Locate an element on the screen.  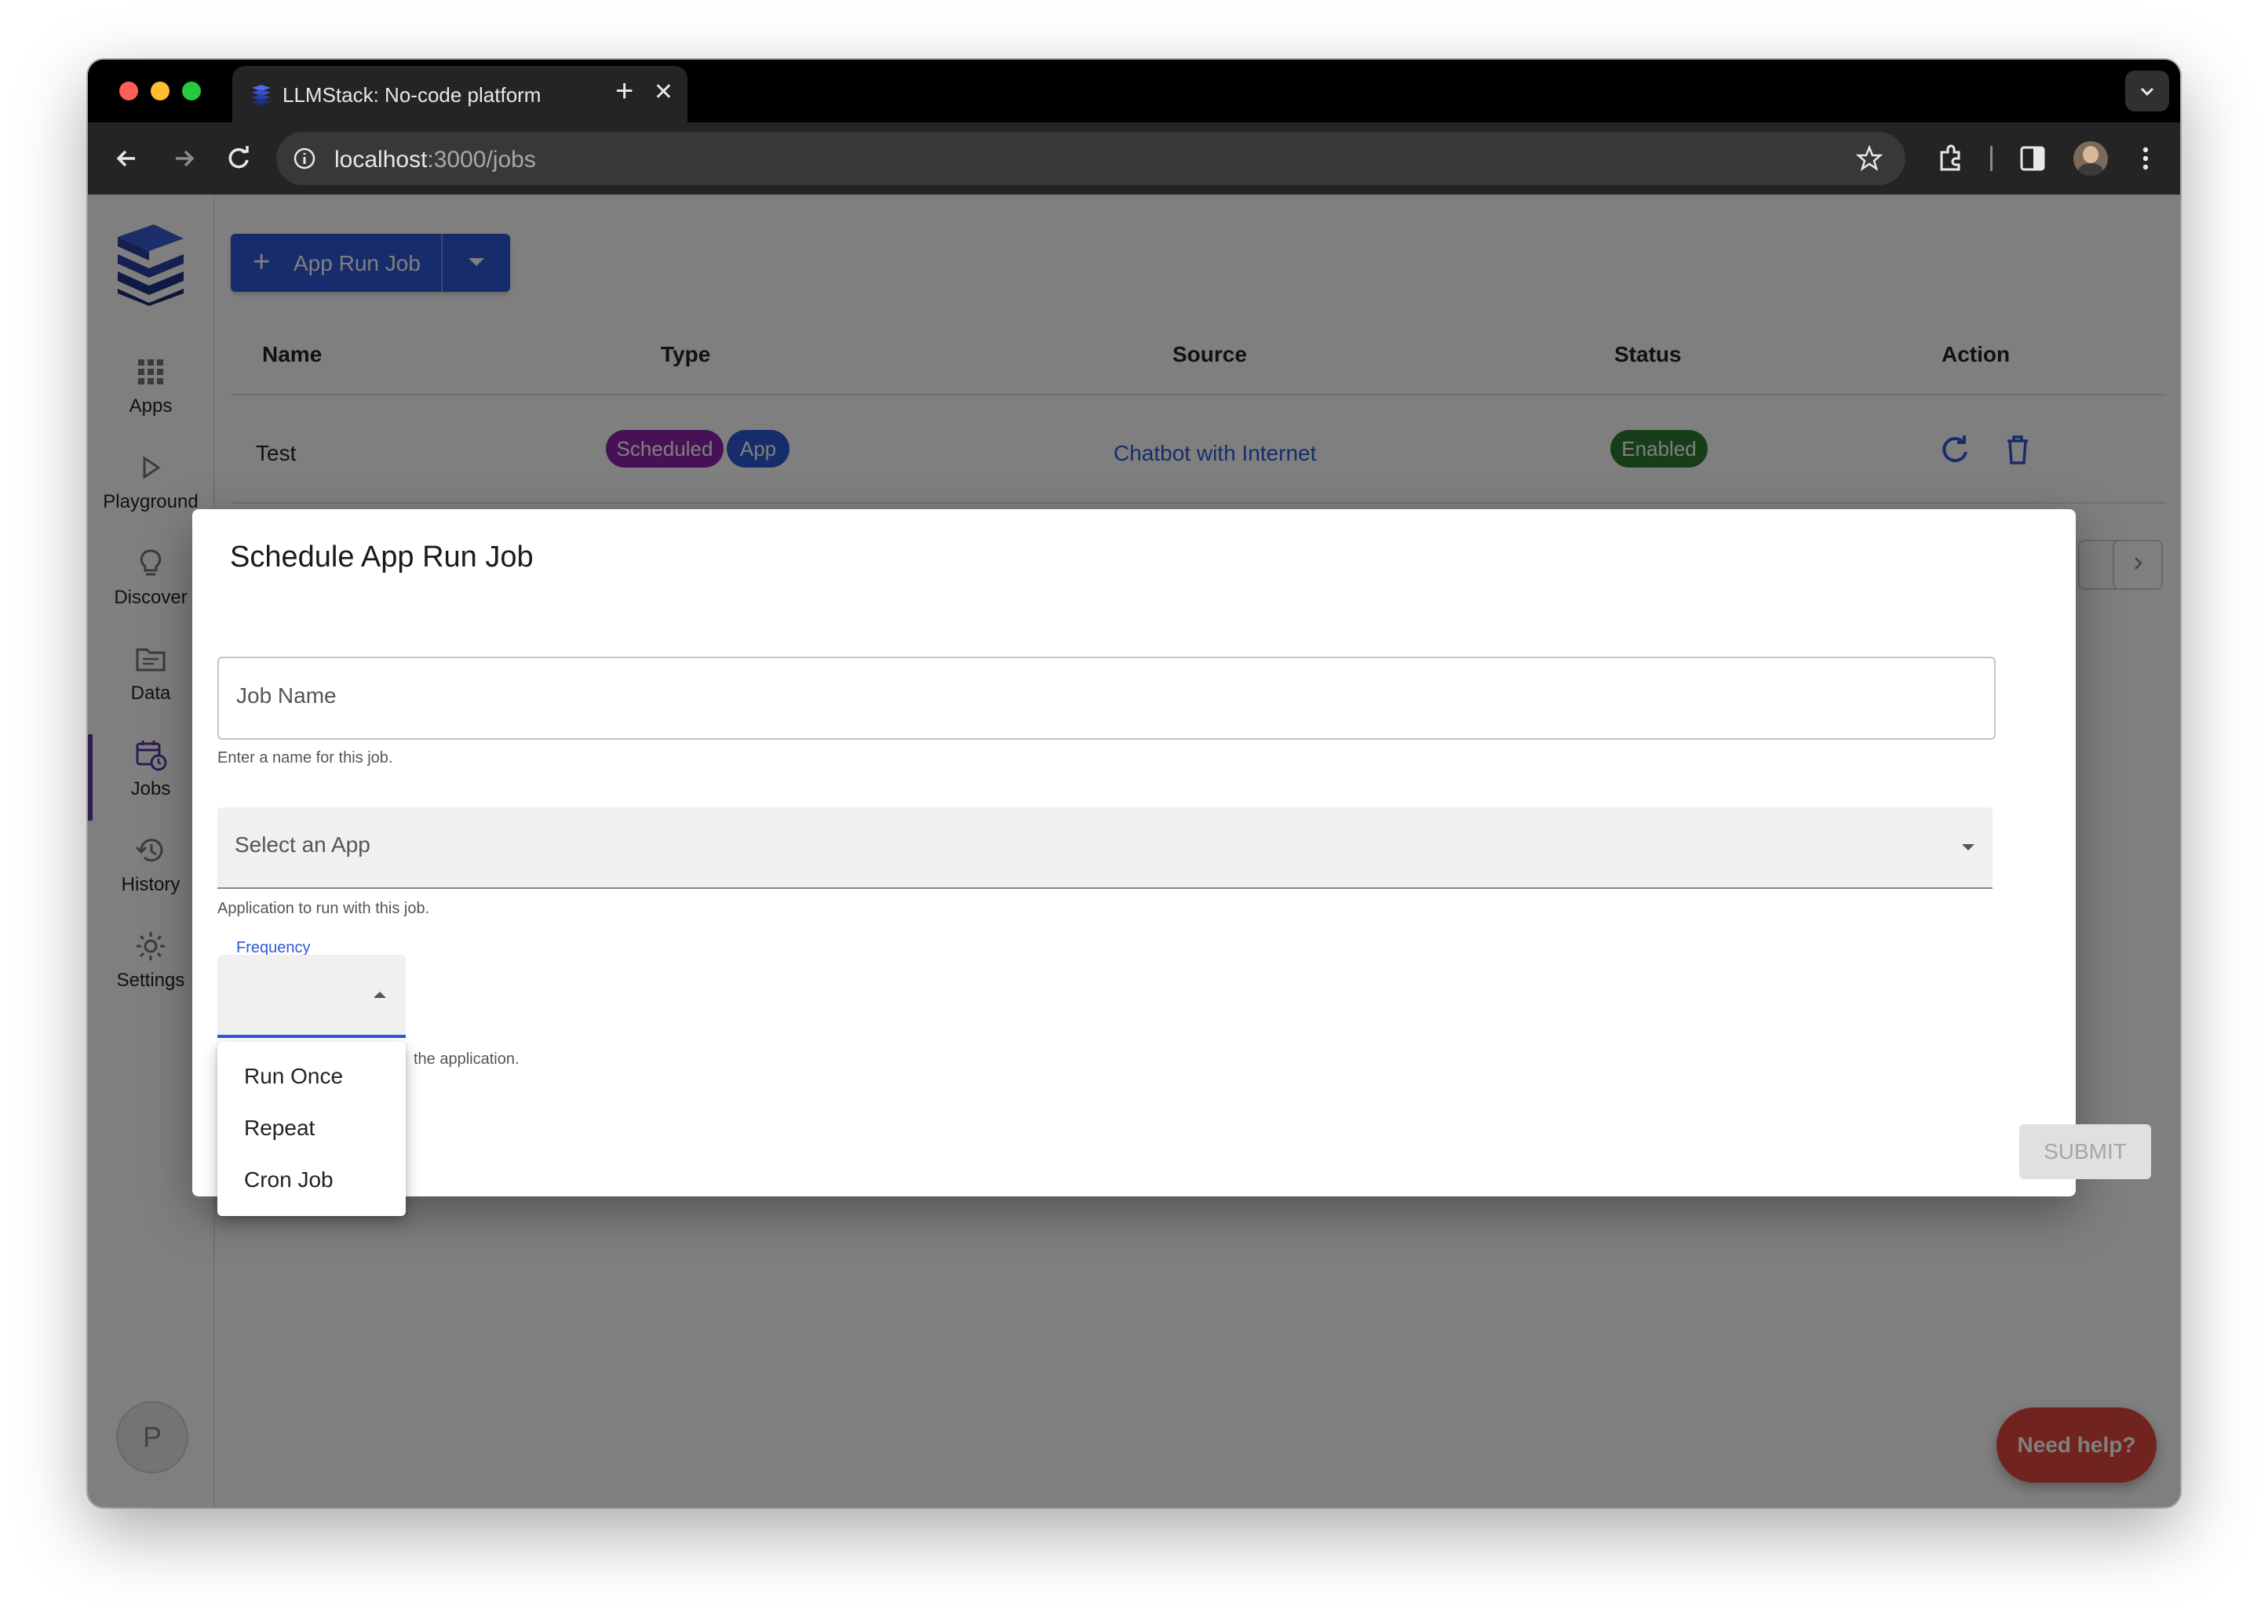
forward-arrow-icon is located at coordinates (183, 159).